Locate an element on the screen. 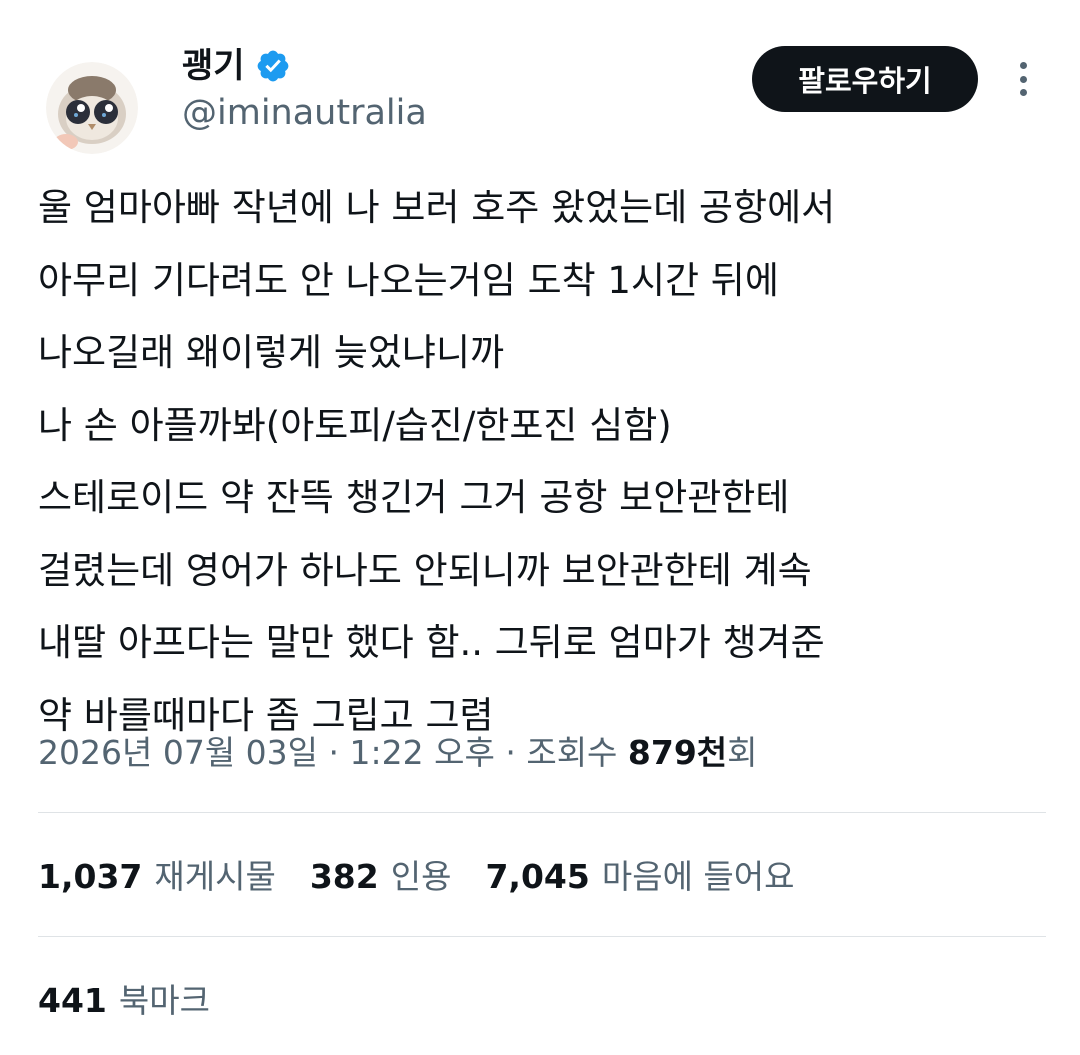 Image resolution: width=1080 pixels, height=1055 pixels. tweet-line: 아무리 기다려도 안 나오는거임 도착 1시간 뒤에 is located at coordinates (408, 280).